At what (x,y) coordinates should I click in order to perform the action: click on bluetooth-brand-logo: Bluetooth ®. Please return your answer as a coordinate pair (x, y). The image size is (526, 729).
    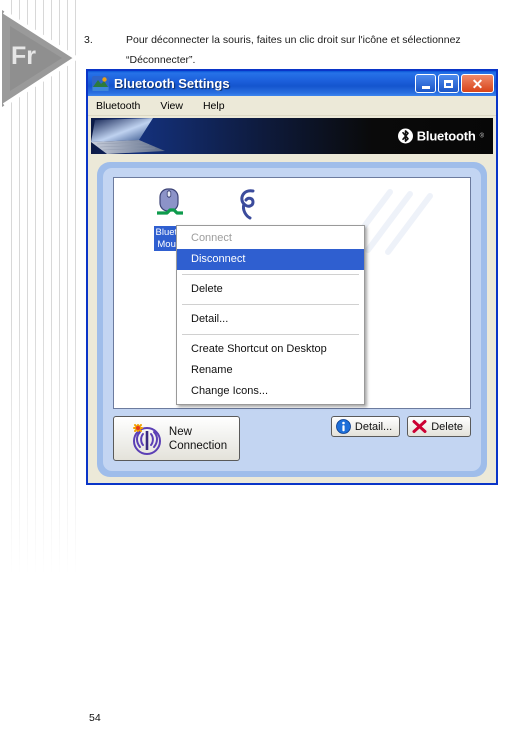
    Looking at the image, I should click on (440, 136).